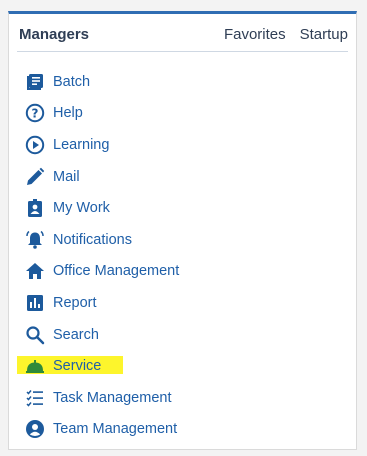 Image resolution: width=367 pixels, height=456 pixels. What do you see at coordinates (185, 272) in the screenshot?
I see `menu-item-office-management: Office Management` at bounding box center [185, 272].